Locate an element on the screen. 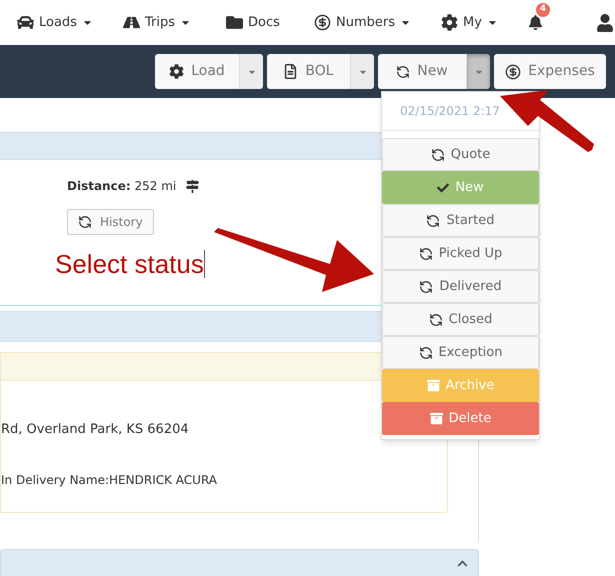 This screenshot has width=615, height=576. folder-icon is located at coordinates (234, 22).